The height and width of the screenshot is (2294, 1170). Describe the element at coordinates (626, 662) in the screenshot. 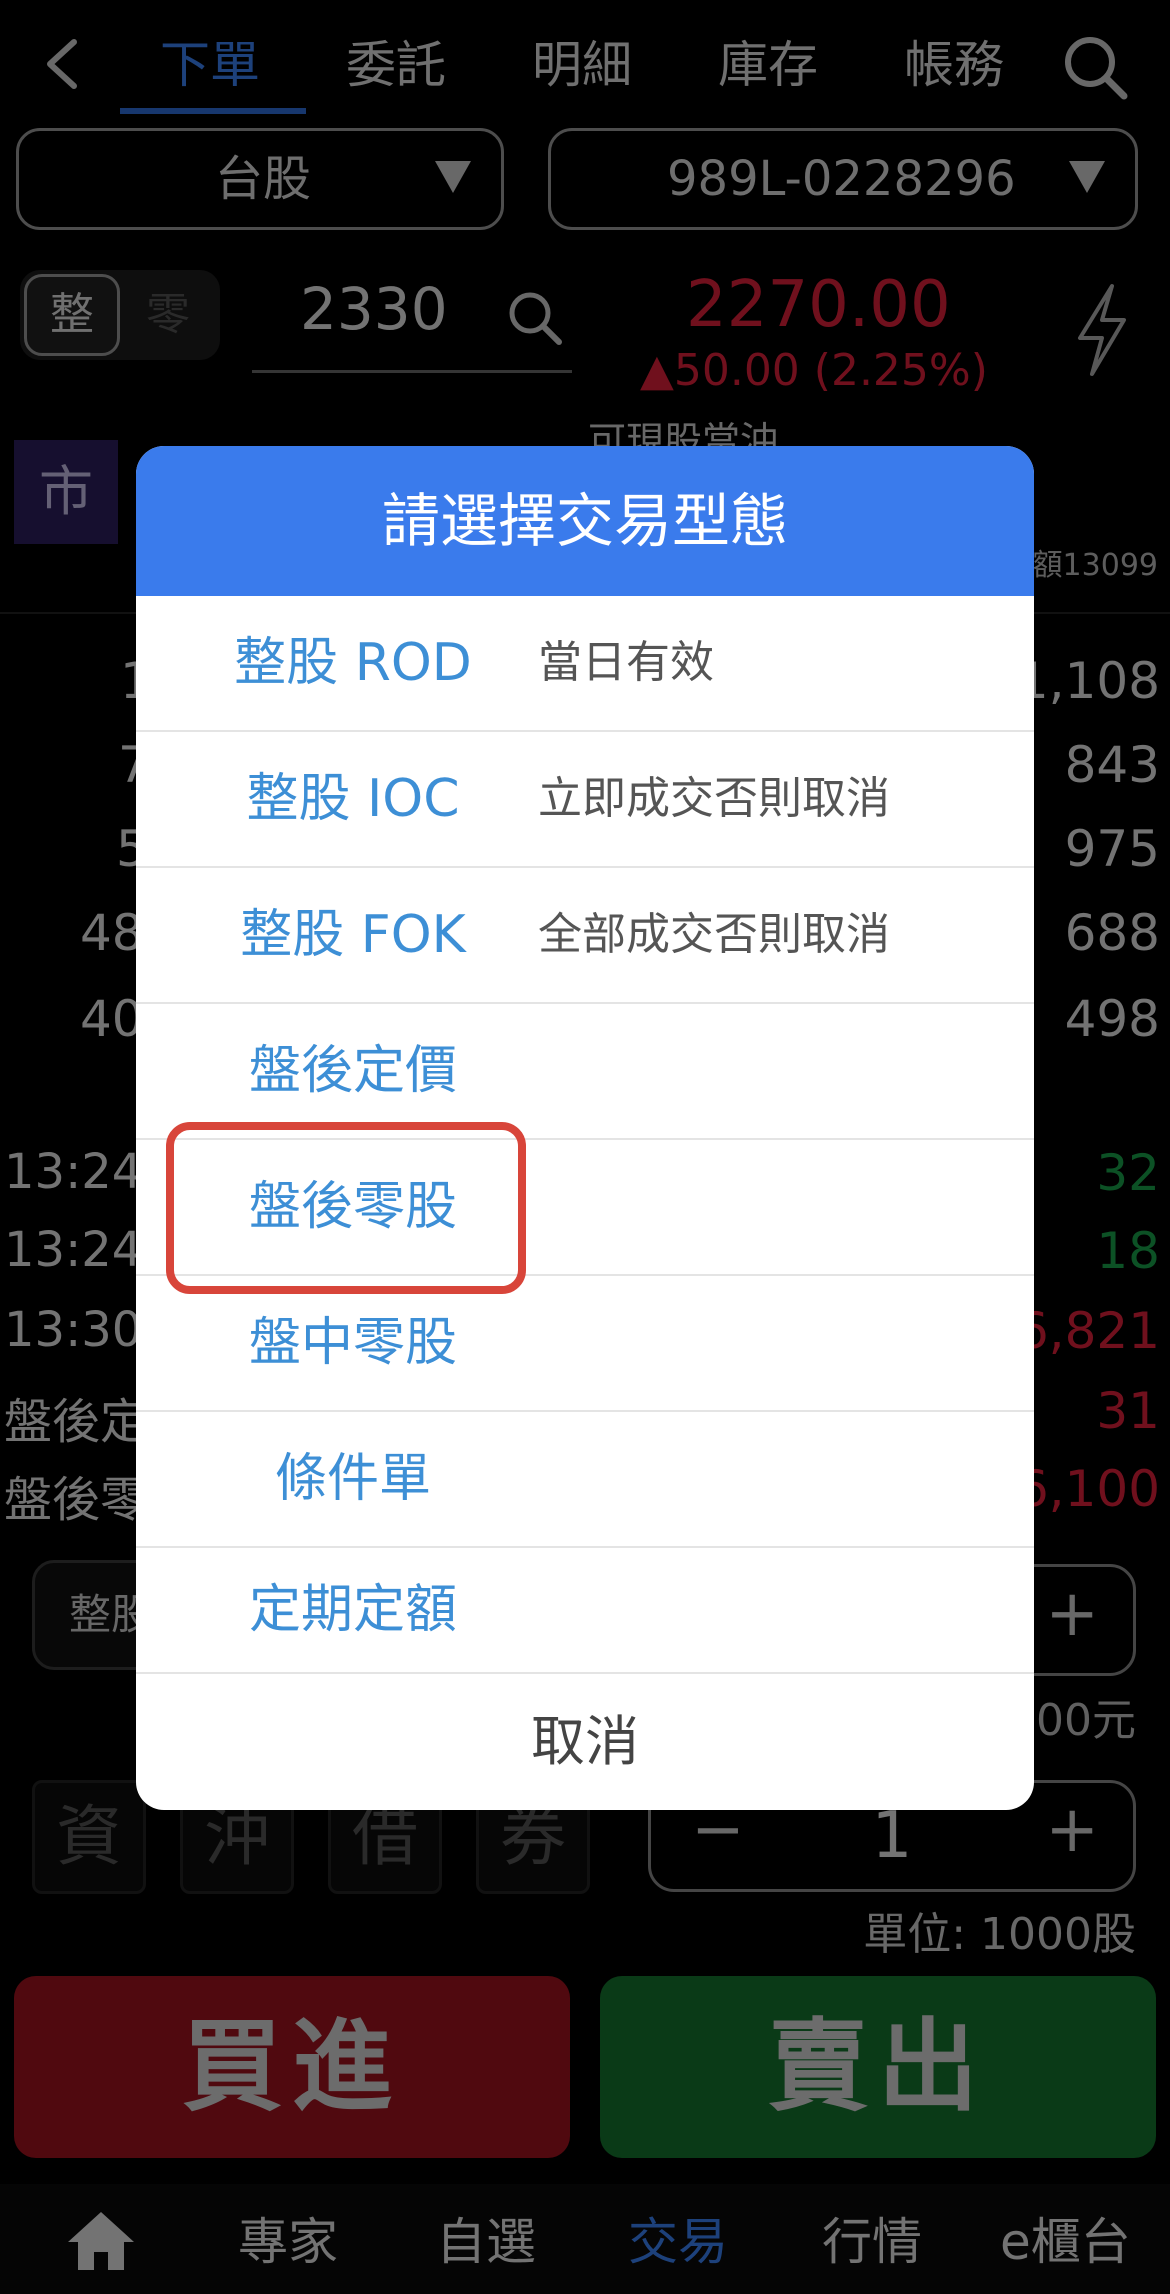

I see `option-desc: 當日有效` at that location.